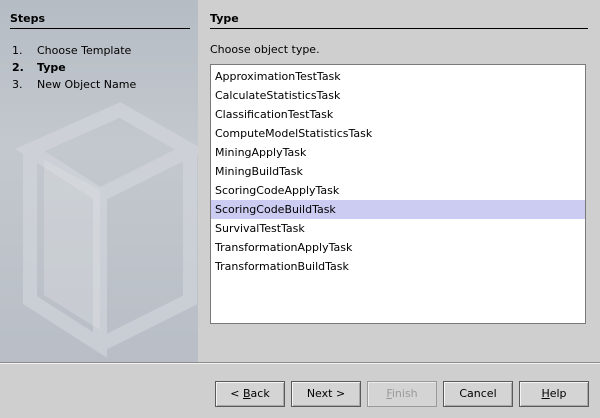  What do you see at coordinates (398, 152) in the screenshot?
I see `list-item: MiningApplyTask` at bounding box center [398, 152].